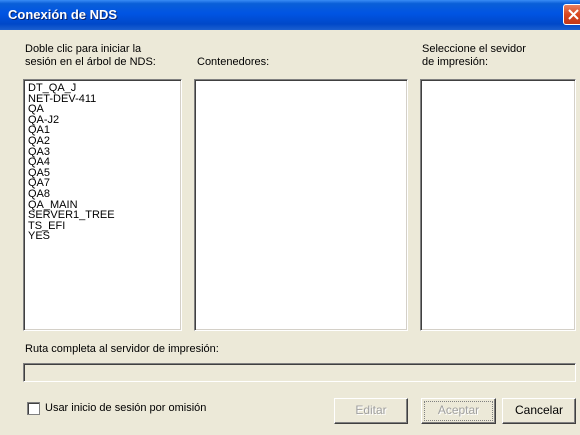 This screenshot has height=435, width=580. What do you see at coordinates (71, 194) in the screenshot?
I see `tree-list-item: QA8` at bounding box center [71, 194].